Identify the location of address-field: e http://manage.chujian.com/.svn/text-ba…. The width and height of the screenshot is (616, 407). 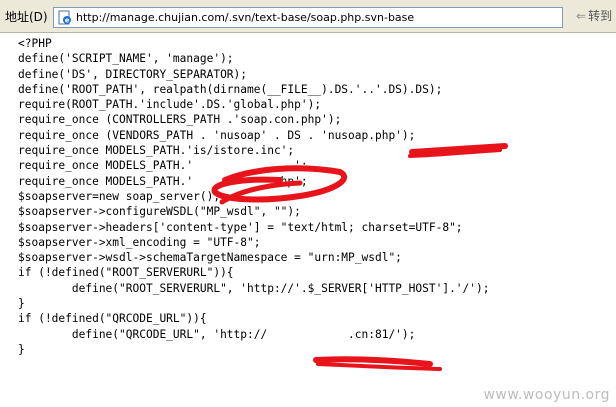
(308, 17).